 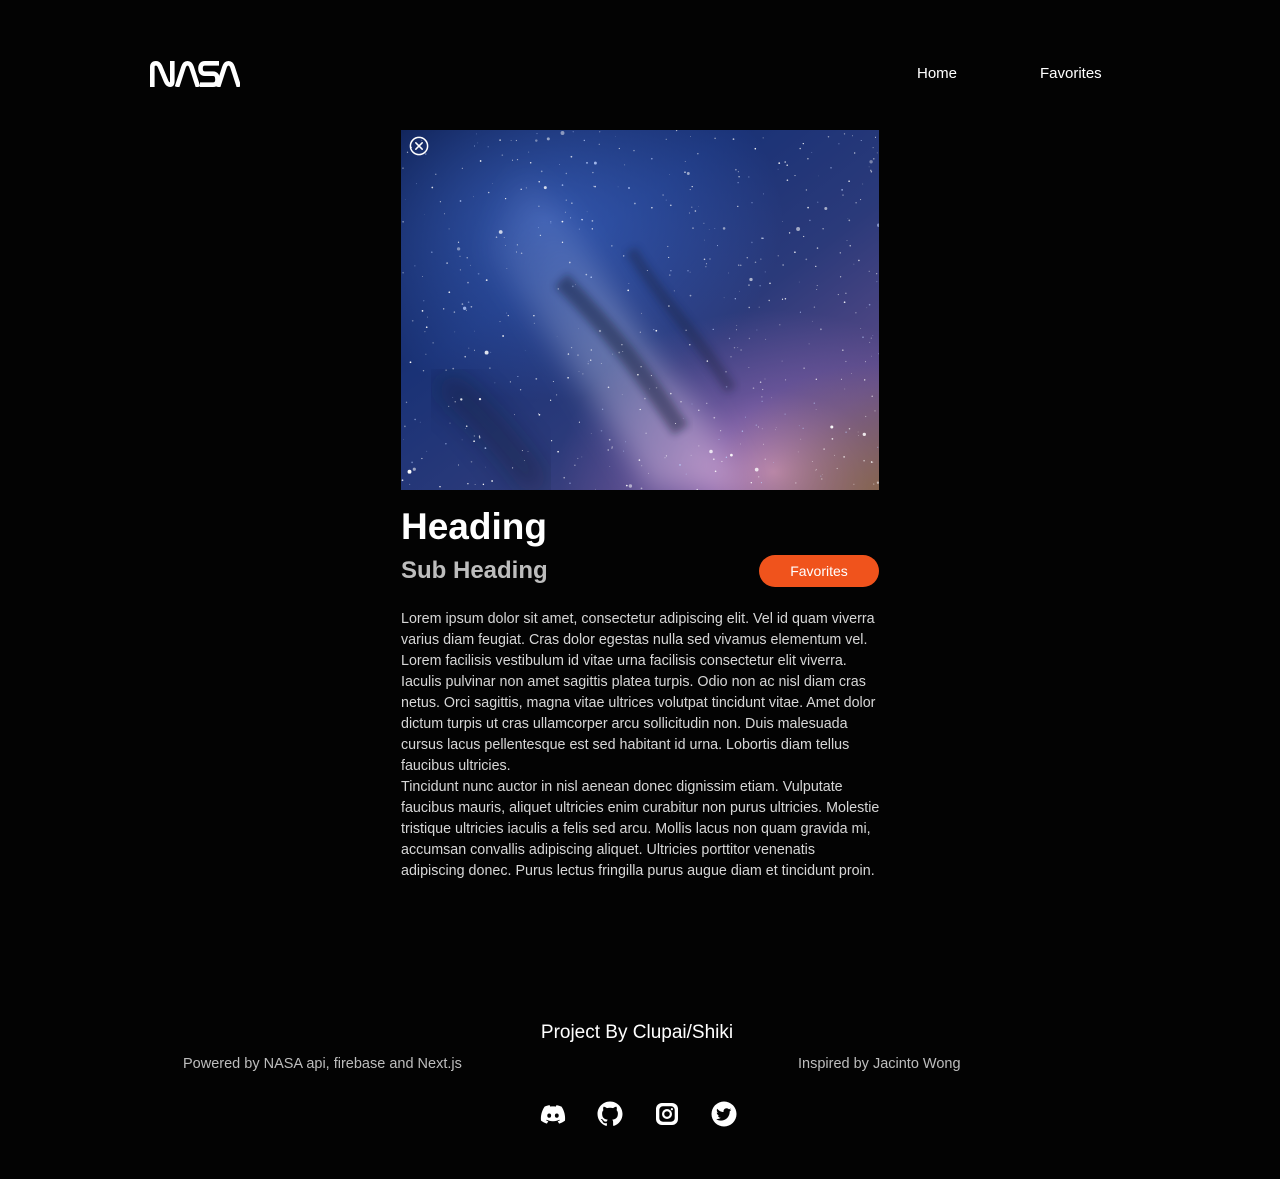 I want to click on hero-image, so click(x=640, y=310).